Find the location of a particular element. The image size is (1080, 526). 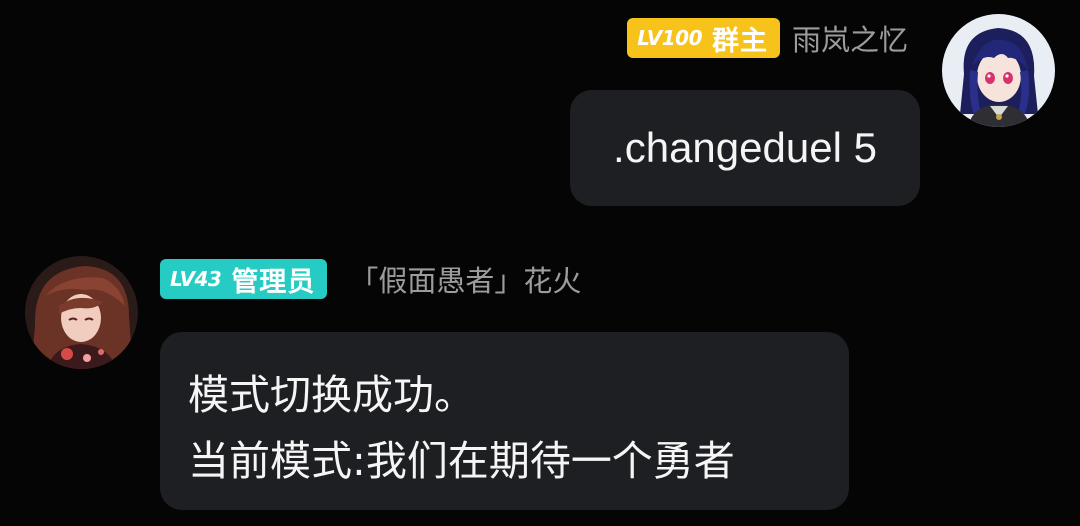

role-label: 管理员 is located at coordinates (273, 282).